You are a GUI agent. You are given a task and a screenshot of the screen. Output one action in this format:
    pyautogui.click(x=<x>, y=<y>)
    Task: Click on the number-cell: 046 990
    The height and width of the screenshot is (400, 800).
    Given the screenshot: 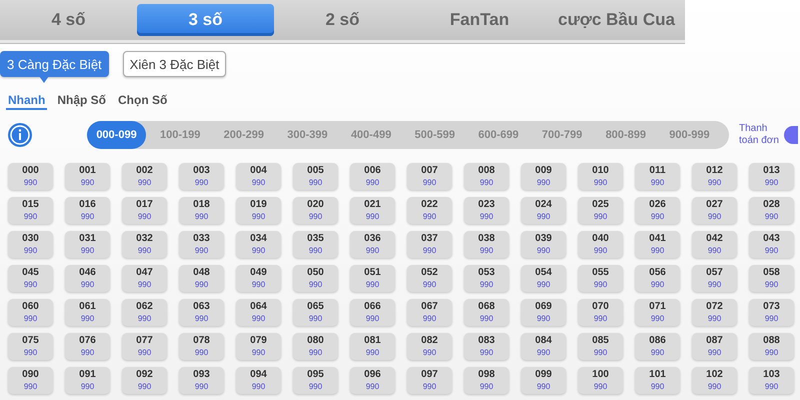 What is the action you would take?
    pyautogui.click(x=87, y=278)
    